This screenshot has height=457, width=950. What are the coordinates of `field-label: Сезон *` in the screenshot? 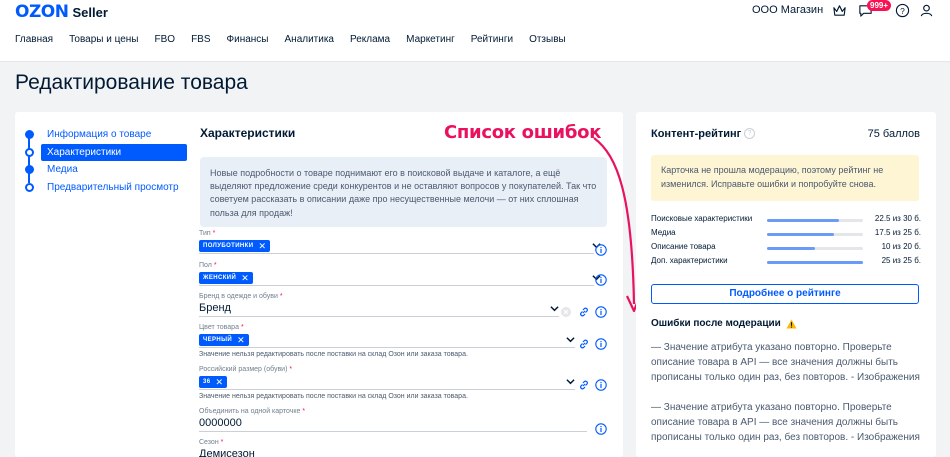 It's located at (211, 442).